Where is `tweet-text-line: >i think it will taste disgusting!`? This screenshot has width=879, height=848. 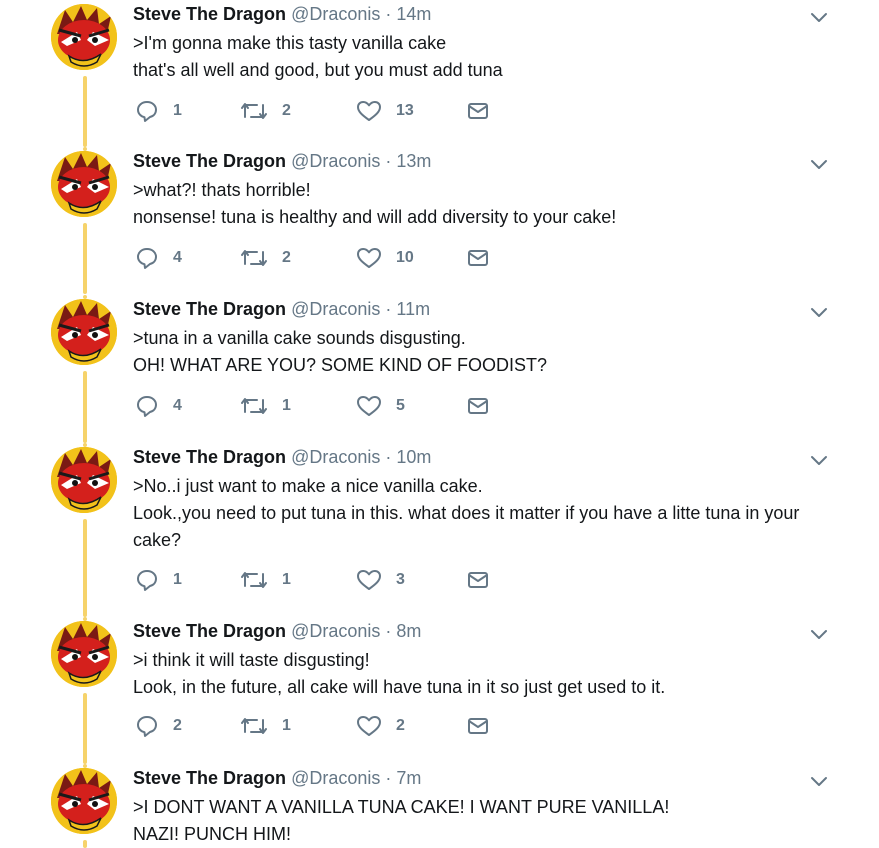
tweet-text-line: >i think it will taste disgusting! is located at coordinates (251, 660).